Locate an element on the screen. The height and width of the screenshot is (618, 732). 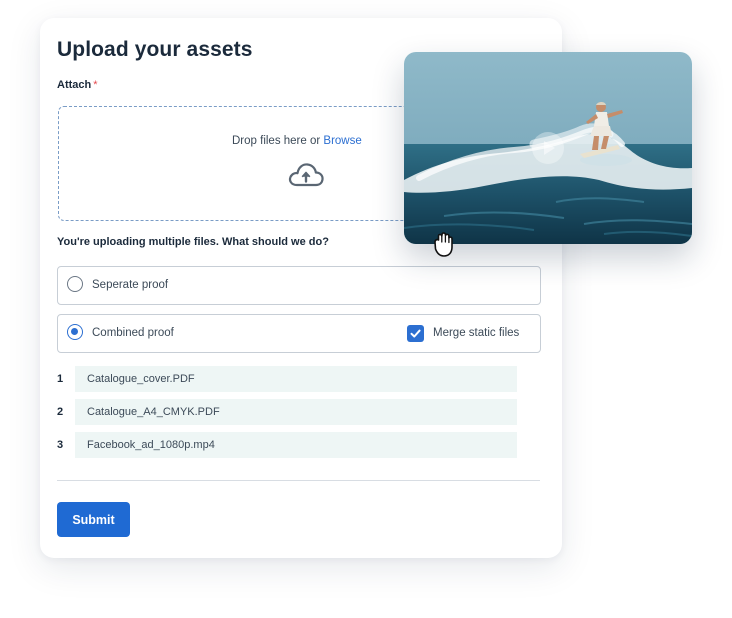
file-entry: Catalogue_A4_CMYK.PDF is located at coordinates (296, 412).